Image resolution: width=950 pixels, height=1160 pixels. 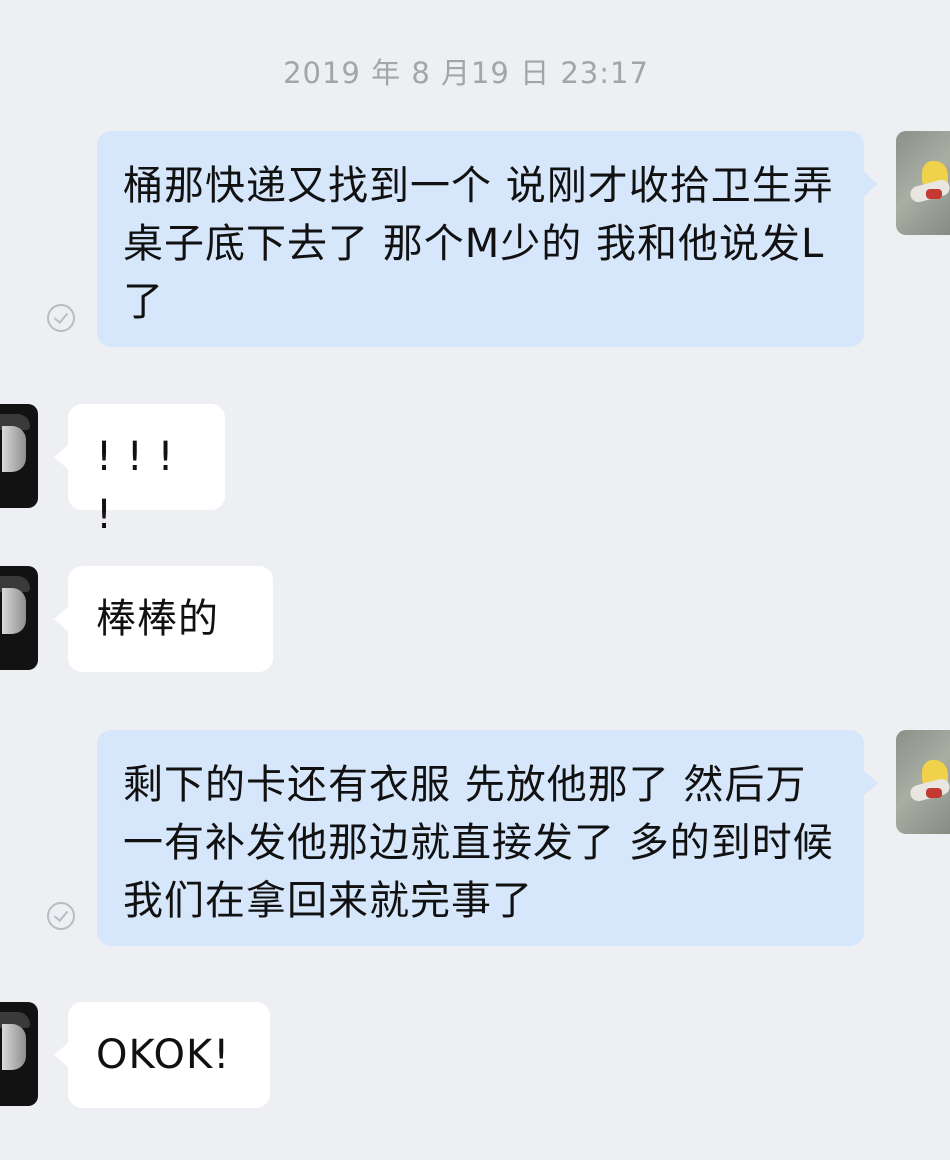 What do you see at coordinates (135, 486) in the screenshot?
I see `message-text: ! ! ! !` at bounding box center [135, 486].